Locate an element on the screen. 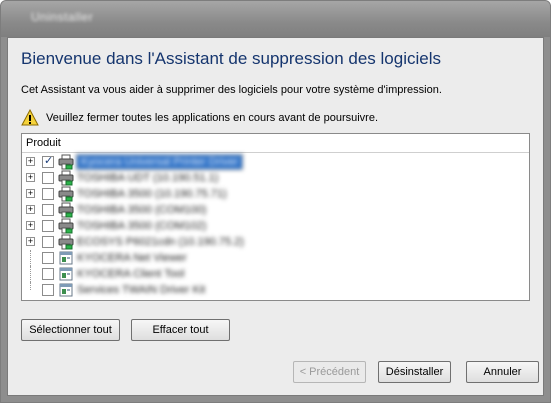  list-item: + TOSHIBA 3500 (COM100) is located at coordinates (274, 210).